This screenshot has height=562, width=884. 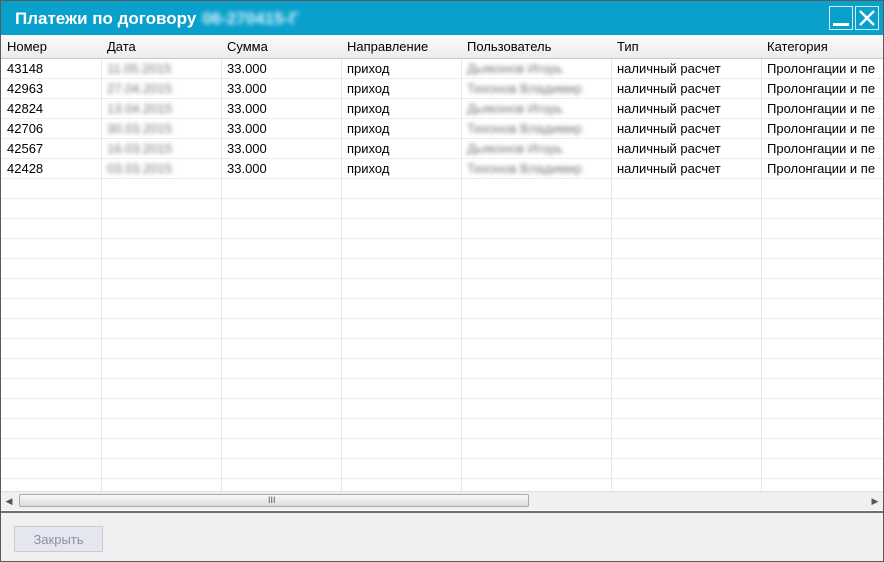 What do you see at coordinates (51, 47) in the screenshot?
I see `column-header-number: Номер` at bounding box center [51, 47].